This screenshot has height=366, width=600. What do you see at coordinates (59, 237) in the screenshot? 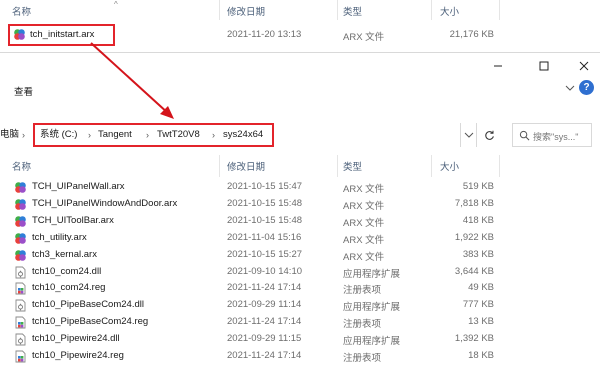
I see `file-name: tch_utility.arx` at bounding box center [59, 237].